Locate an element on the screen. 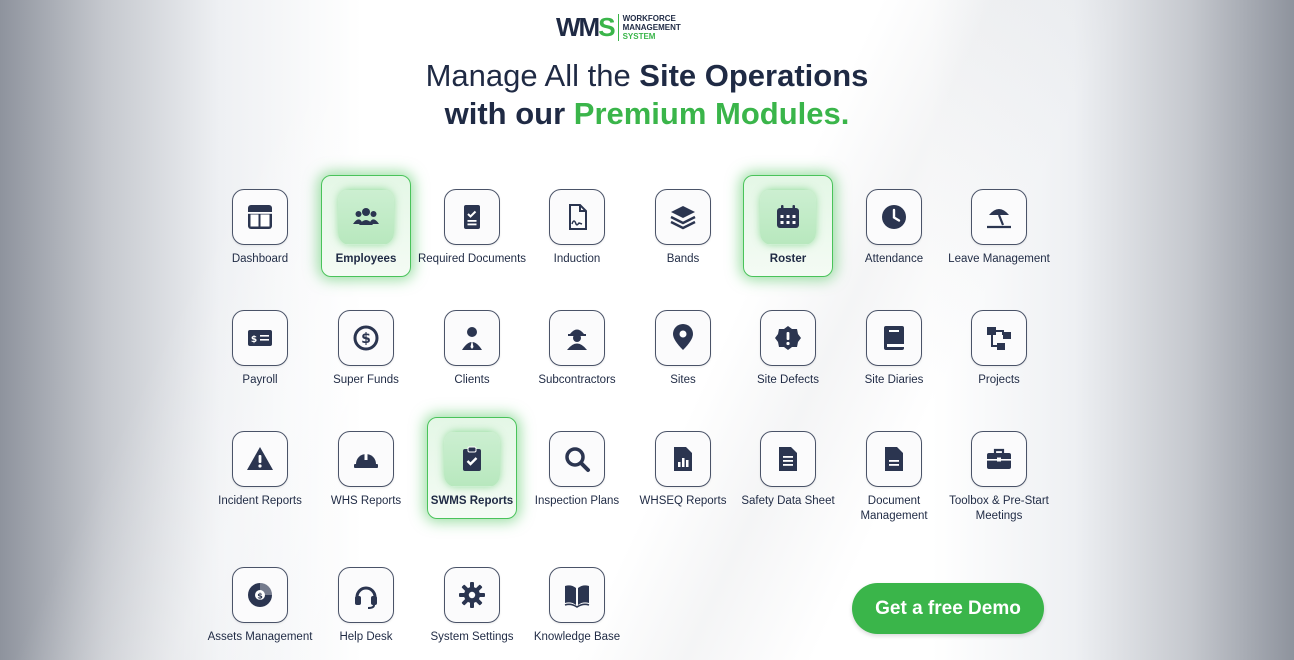 This screenshot has height=660, width=1294. title-line2-bold: with our is located at coordinates (509, 113).